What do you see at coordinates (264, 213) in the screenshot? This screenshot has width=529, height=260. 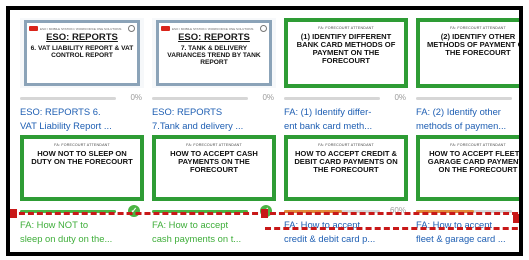 I see `annotation-marker-middle` at bounding box center [264, 213].